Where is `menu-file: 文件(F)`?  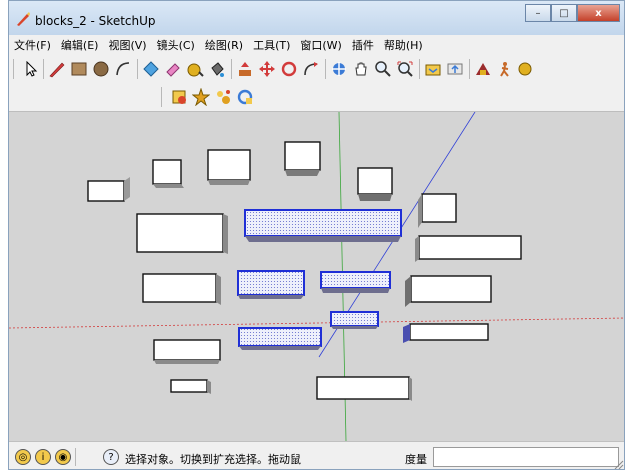
menu-file: 文件(F) is located at coordinates (32, 45).